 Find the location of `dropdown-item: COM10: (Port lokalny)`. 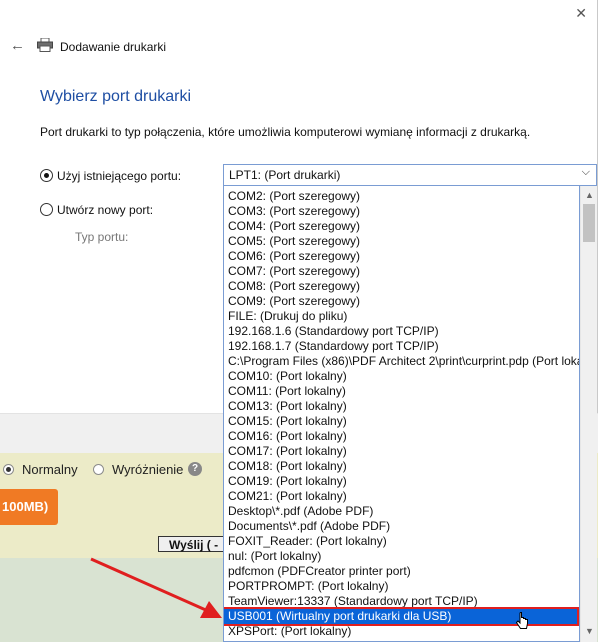

dropdown-item: COM10: (Port lokalny) is located at coordinates (287, 376).